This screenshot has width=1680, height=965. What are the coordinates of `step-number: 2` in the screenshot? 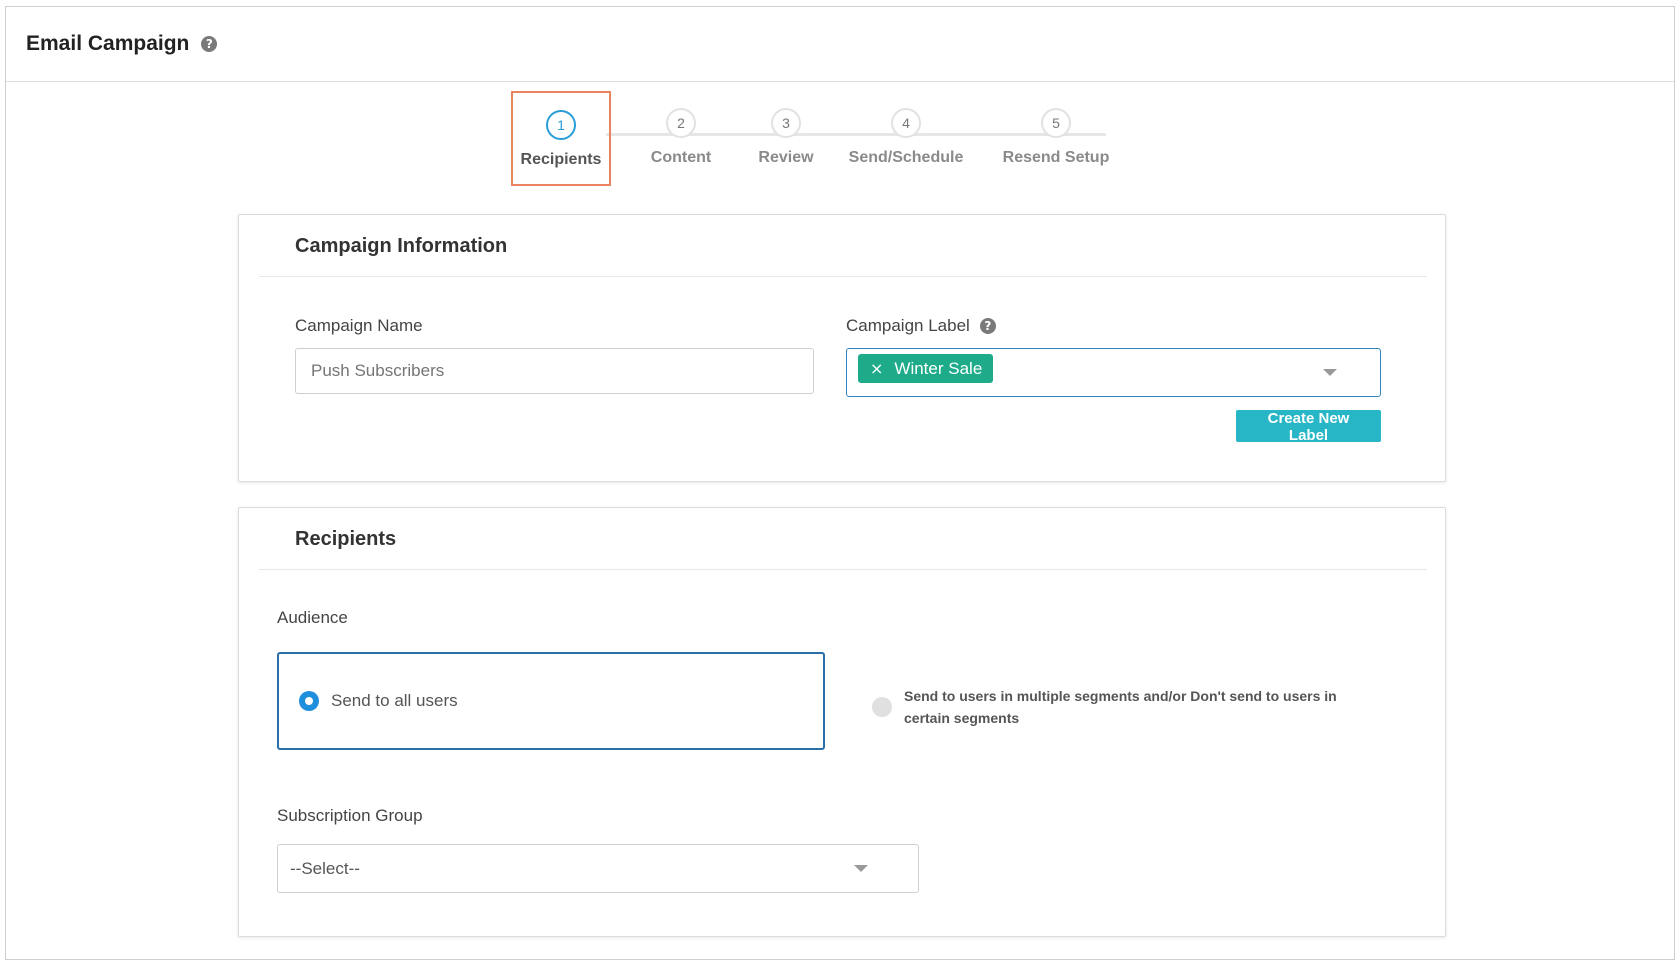 It's located at (681, 123).